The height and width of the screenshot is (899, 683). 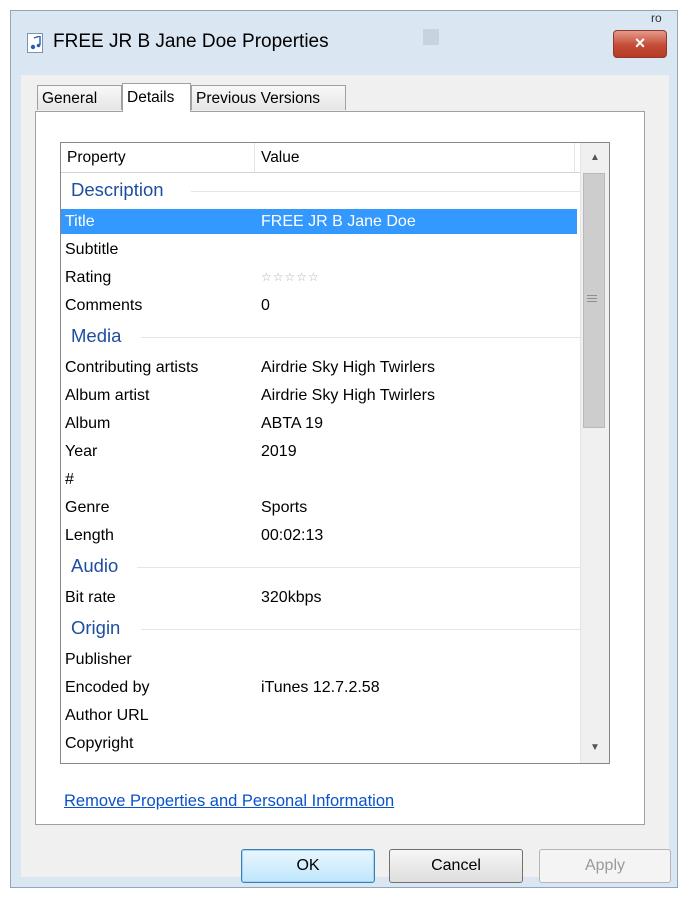 I want to click on property-value: ABTA 19, so click(x=292, y=423).